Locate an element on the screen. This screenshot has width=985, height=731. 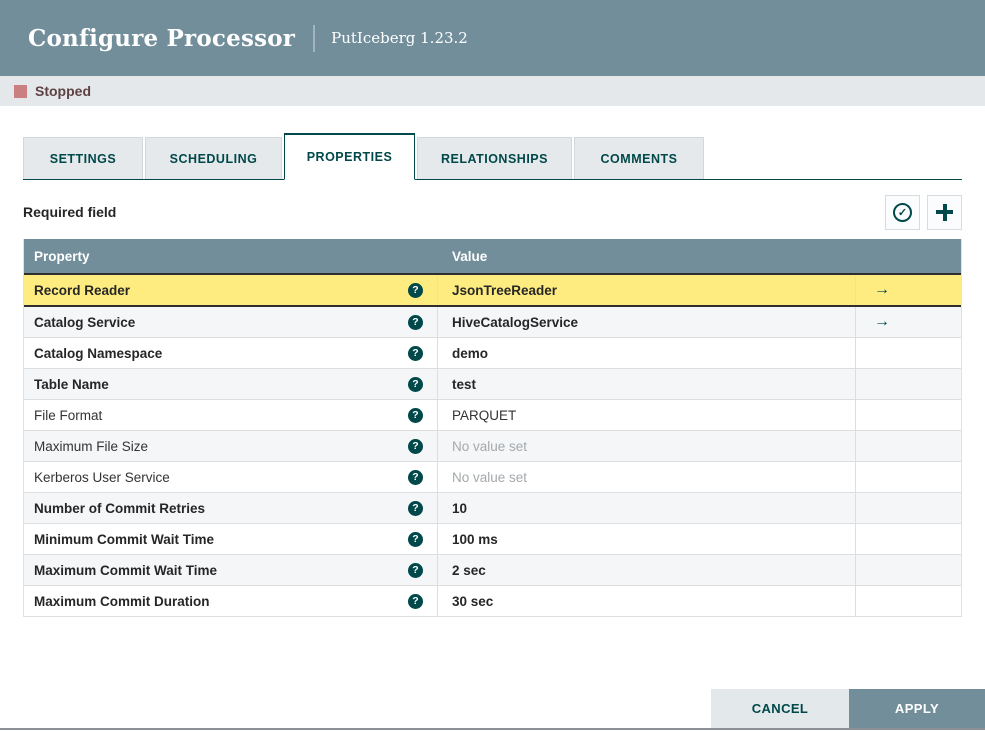
tab-label: SETTINGS is located at coordinates (83, 158).